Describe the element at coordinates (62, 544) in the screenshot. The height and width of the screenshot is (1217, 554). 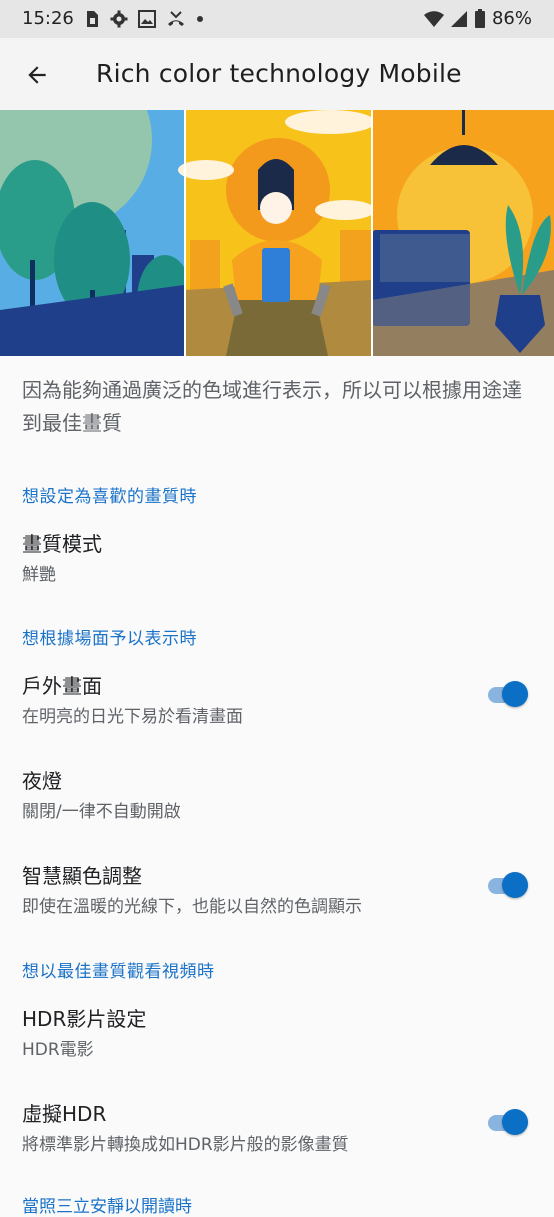
I see `setting-title: 畫質模式` at that location.